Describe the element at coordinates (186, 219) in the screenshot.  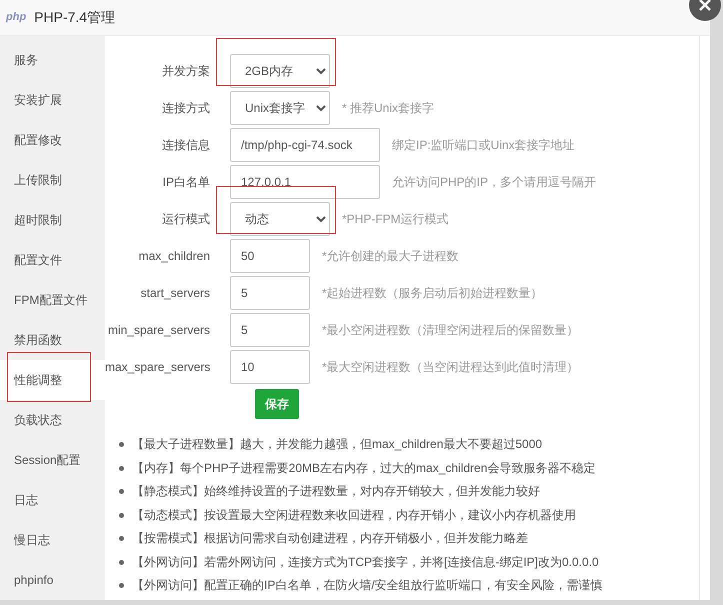
I see `field-label: 运行模式` at that location.